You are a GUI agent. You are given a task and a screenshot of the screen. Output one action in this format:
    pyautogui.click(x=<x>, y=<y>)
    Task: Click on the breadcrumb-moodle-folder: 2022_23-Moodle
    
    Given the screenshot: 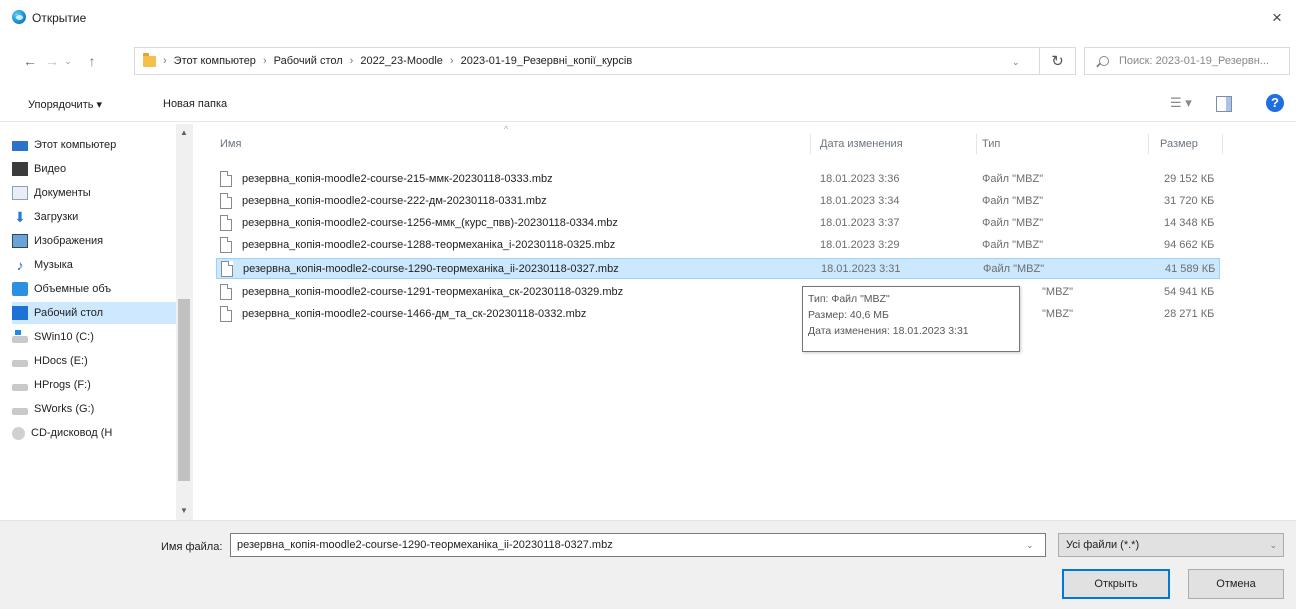 What is the action you would take?
    pyautogui.click(x=401, y=61)
    